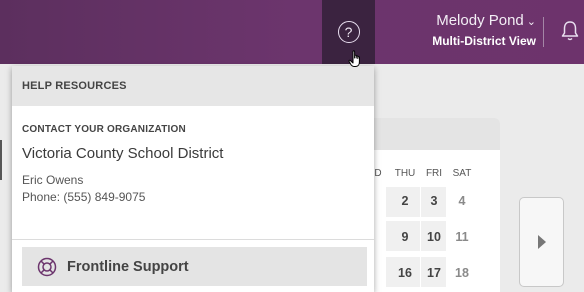 This screenshot has width=584, height=292. Describe the element at coordinates (104, 129) in the screenshot. I see `contact-label: CONTACT YOUR ORGANIZATION` at that location.